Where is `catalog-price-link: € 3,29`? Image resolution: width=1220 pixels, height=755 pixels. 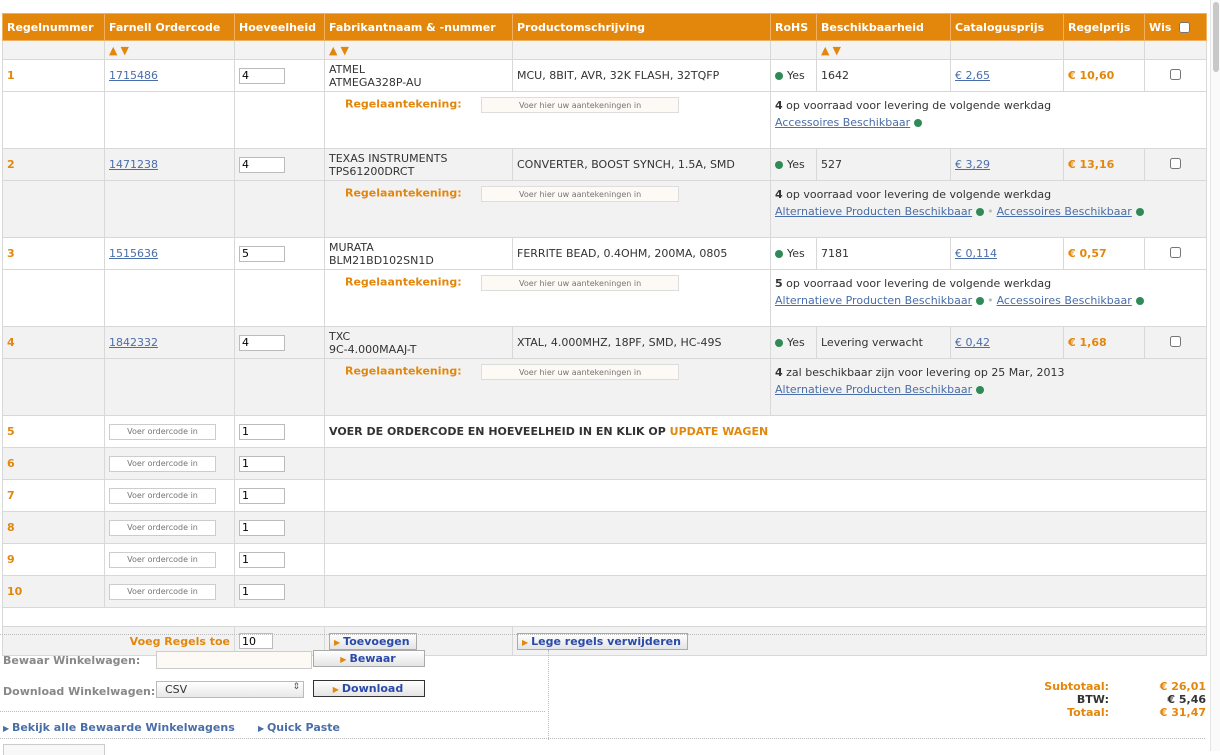
catalog-price-link: € 3,29 is located at coordinates (972, 164).